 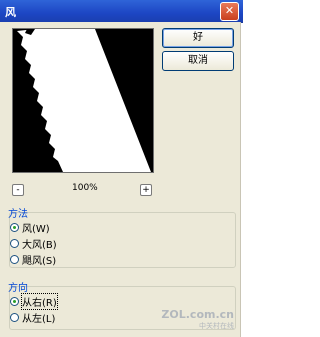 What do you see at coordinates (216, 326) in the screenshot?
I see `watermark-line2: 中关村在线` at bounding box center [216, 326].